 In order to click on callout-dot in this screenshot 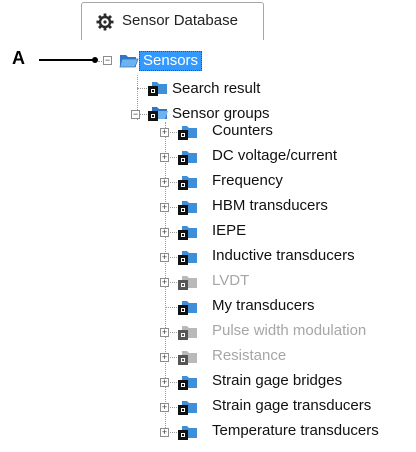, I will do `click(95, 60)`.